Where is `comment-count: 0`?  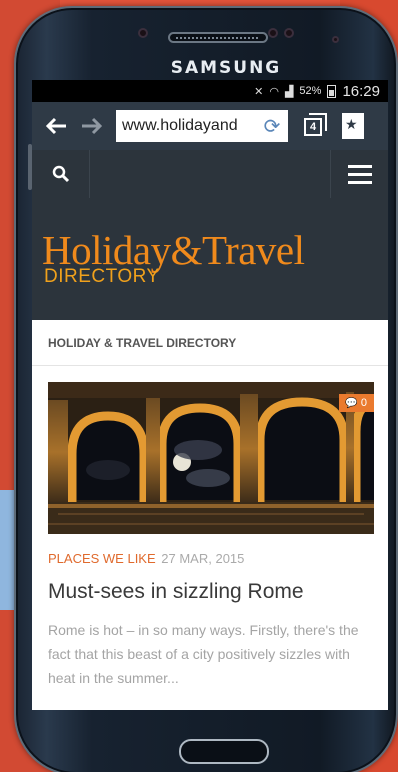 comment-count: 0 is located at coordinates (363, 403).